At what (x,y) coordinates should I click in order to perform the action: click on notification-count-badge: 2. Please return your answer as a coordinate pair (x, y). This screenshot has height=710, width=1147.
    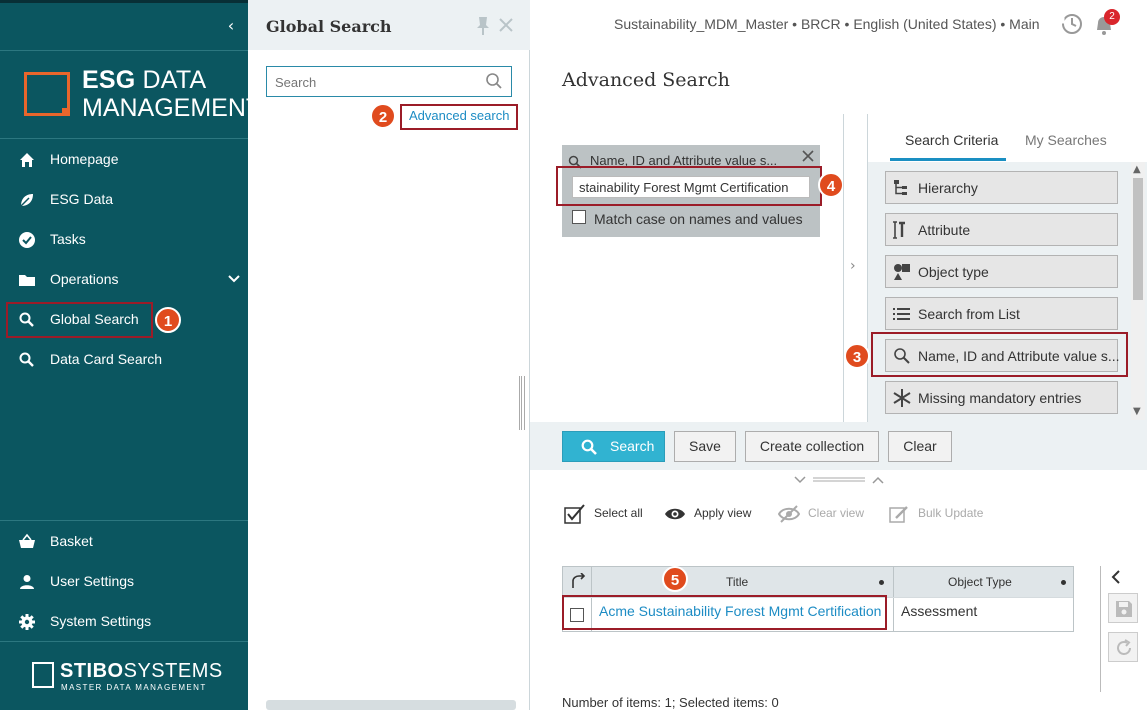
    Looking at the image, I should click on (1112, 17).